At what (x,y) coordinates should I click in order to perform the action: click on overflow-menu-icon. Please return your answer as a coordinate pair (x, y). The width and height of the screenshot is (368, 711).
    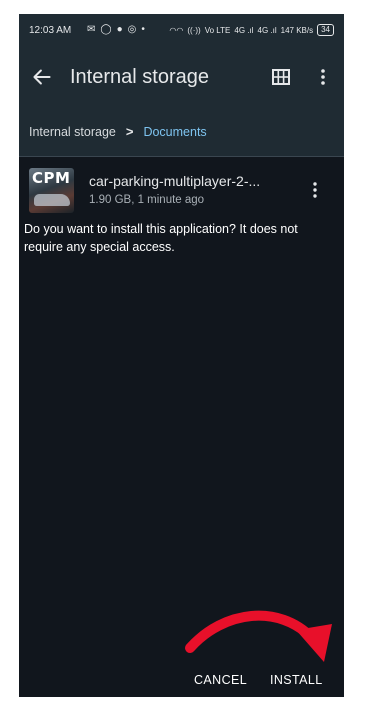
    Looking at the image, I should click on (323, 77).